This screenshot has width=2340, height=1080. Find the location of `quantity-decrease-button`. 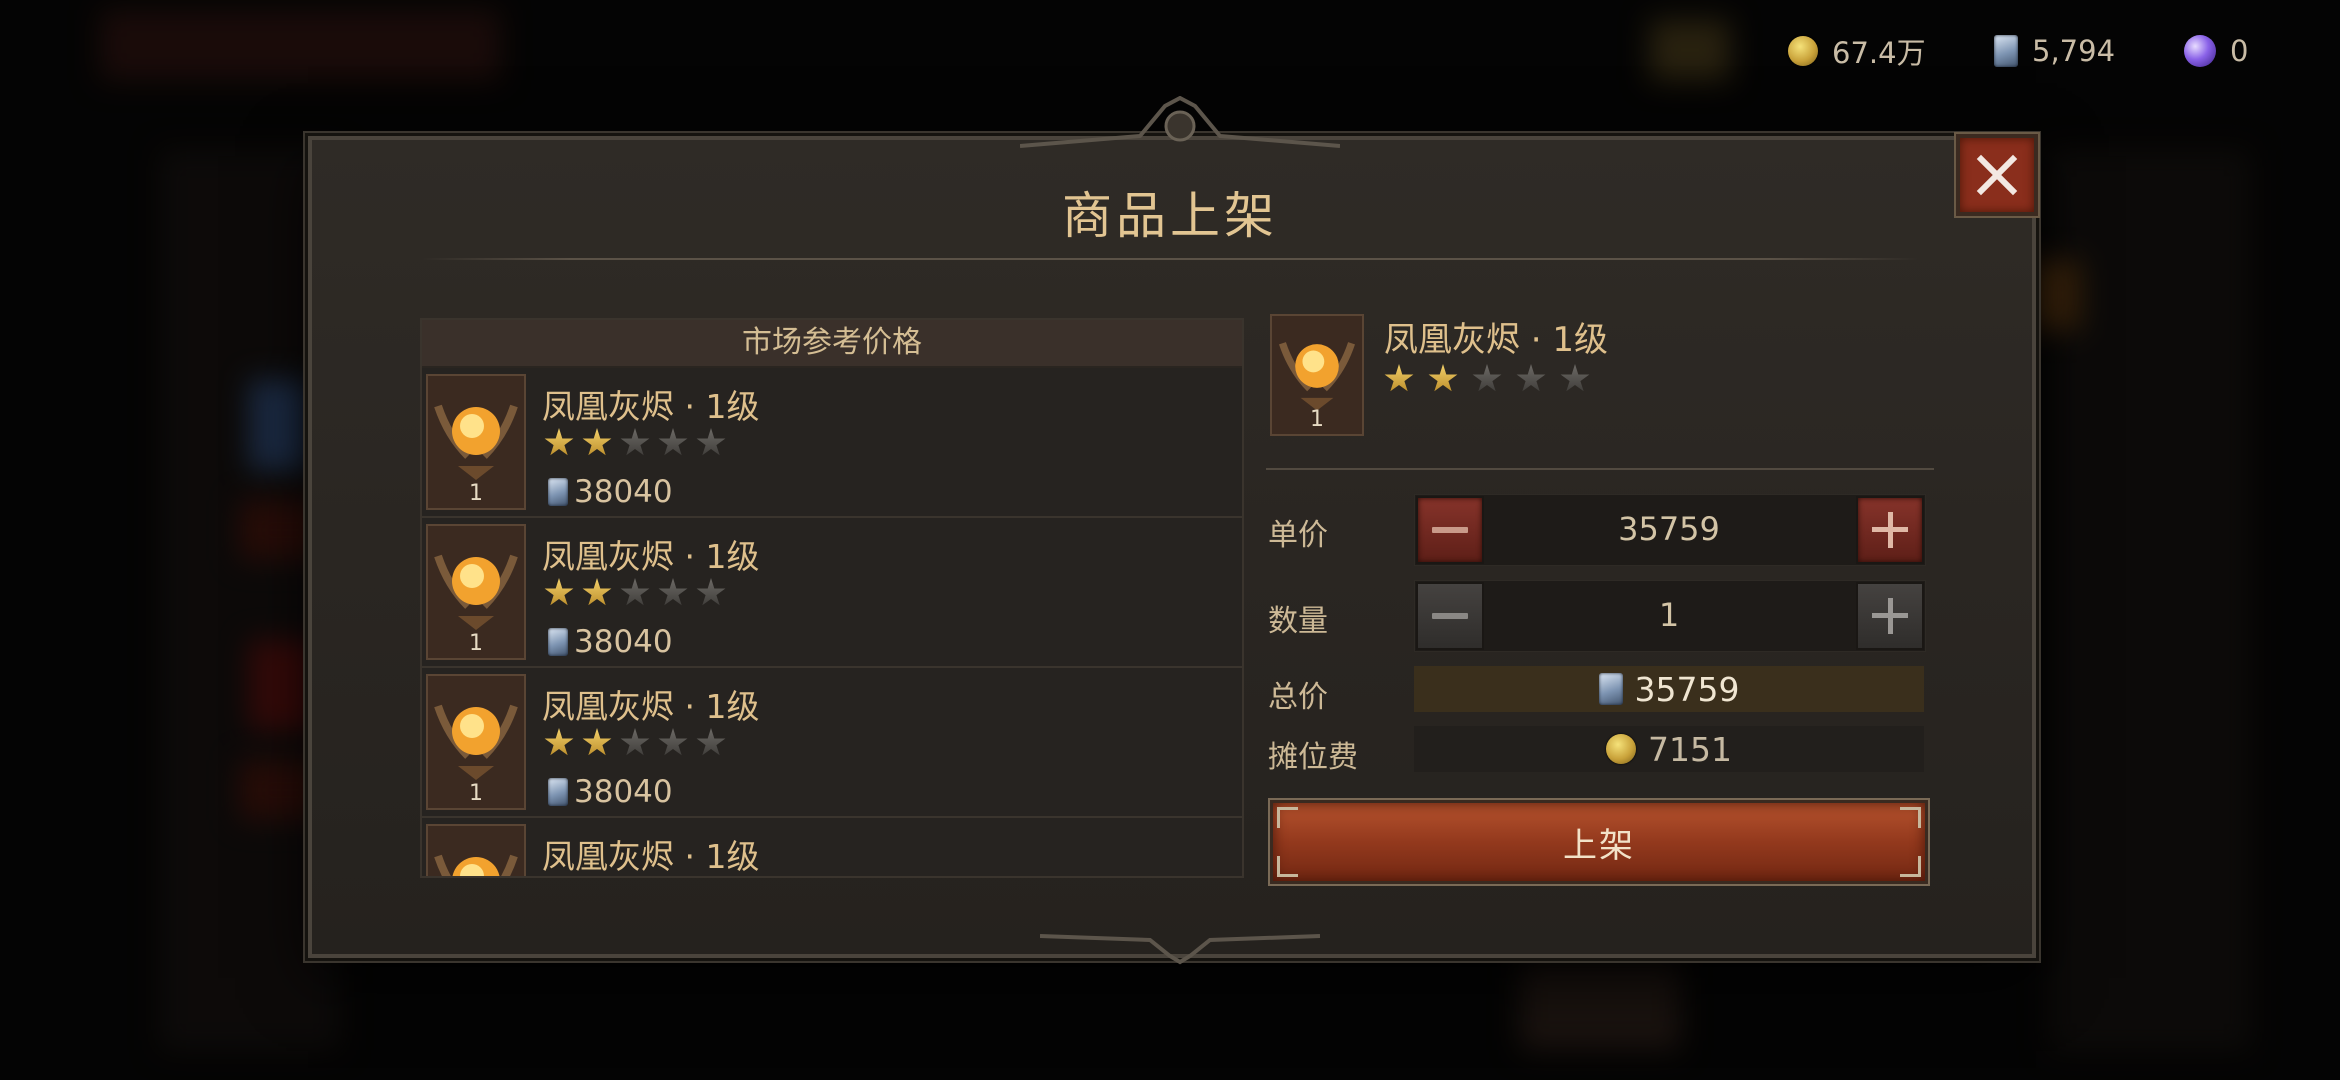

quantity-decrease-button is located at coordinates (1450, 616).